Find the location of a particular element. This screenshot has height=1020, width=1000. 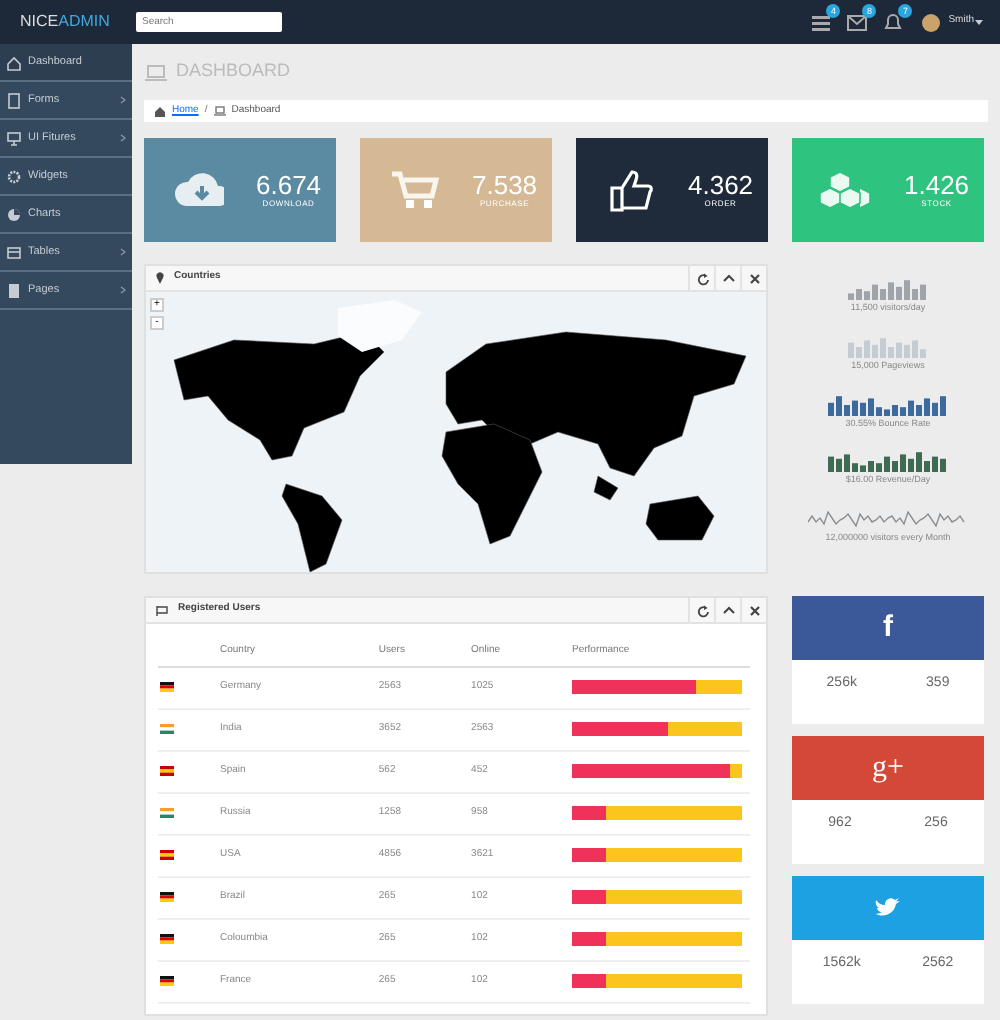

thumbs-up-icon is located at coordinates (630, 190).